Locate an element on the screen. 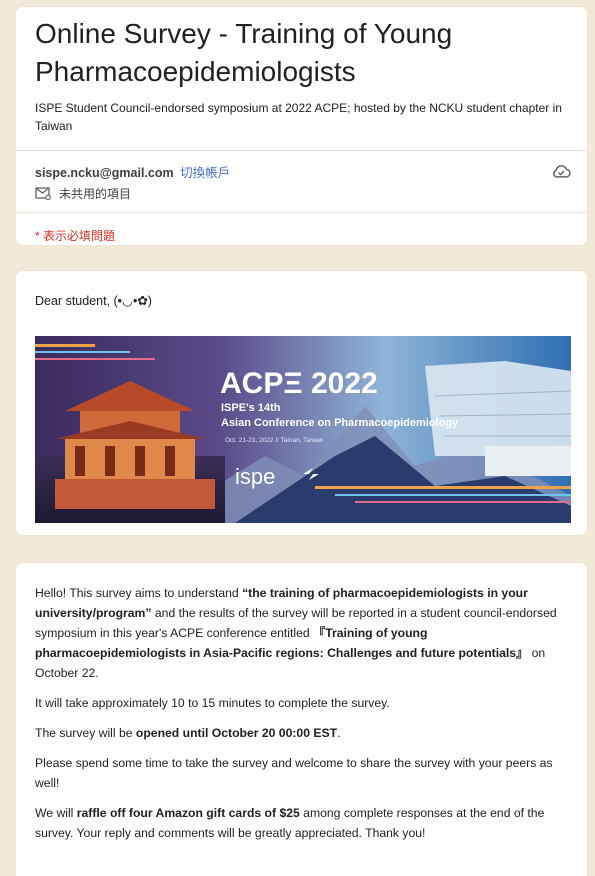 This screenshot has height=876, width=595. unshared-row: 未共用的項目 is located at coordinates (83, 193).